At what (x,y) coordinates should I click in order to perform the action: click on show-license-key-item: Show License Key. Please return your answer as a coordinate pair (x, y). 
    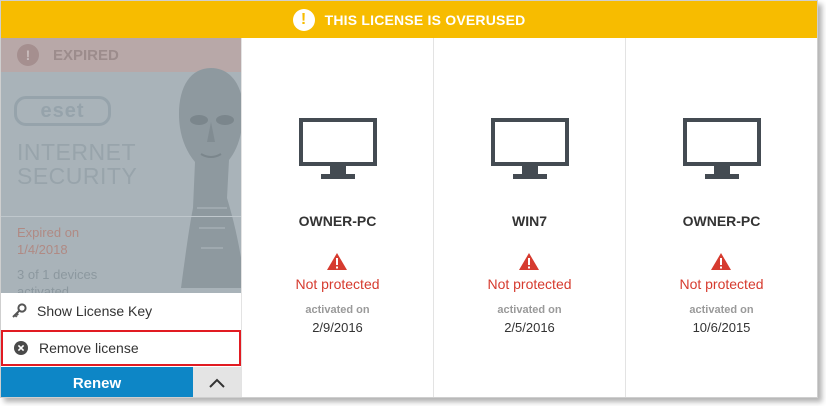
    Looking at the image, I should click on (121, 311).